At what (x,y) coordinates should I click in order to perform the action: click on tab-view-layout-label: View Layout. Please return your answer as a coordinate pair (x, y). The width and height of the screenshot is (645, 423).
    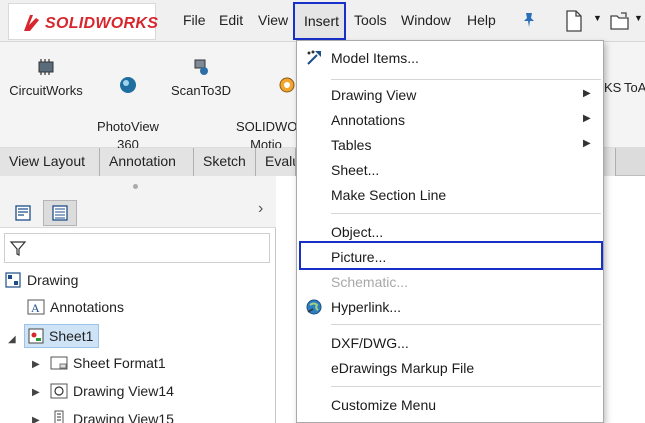
    Looking at the image, I should click on (47, 161).